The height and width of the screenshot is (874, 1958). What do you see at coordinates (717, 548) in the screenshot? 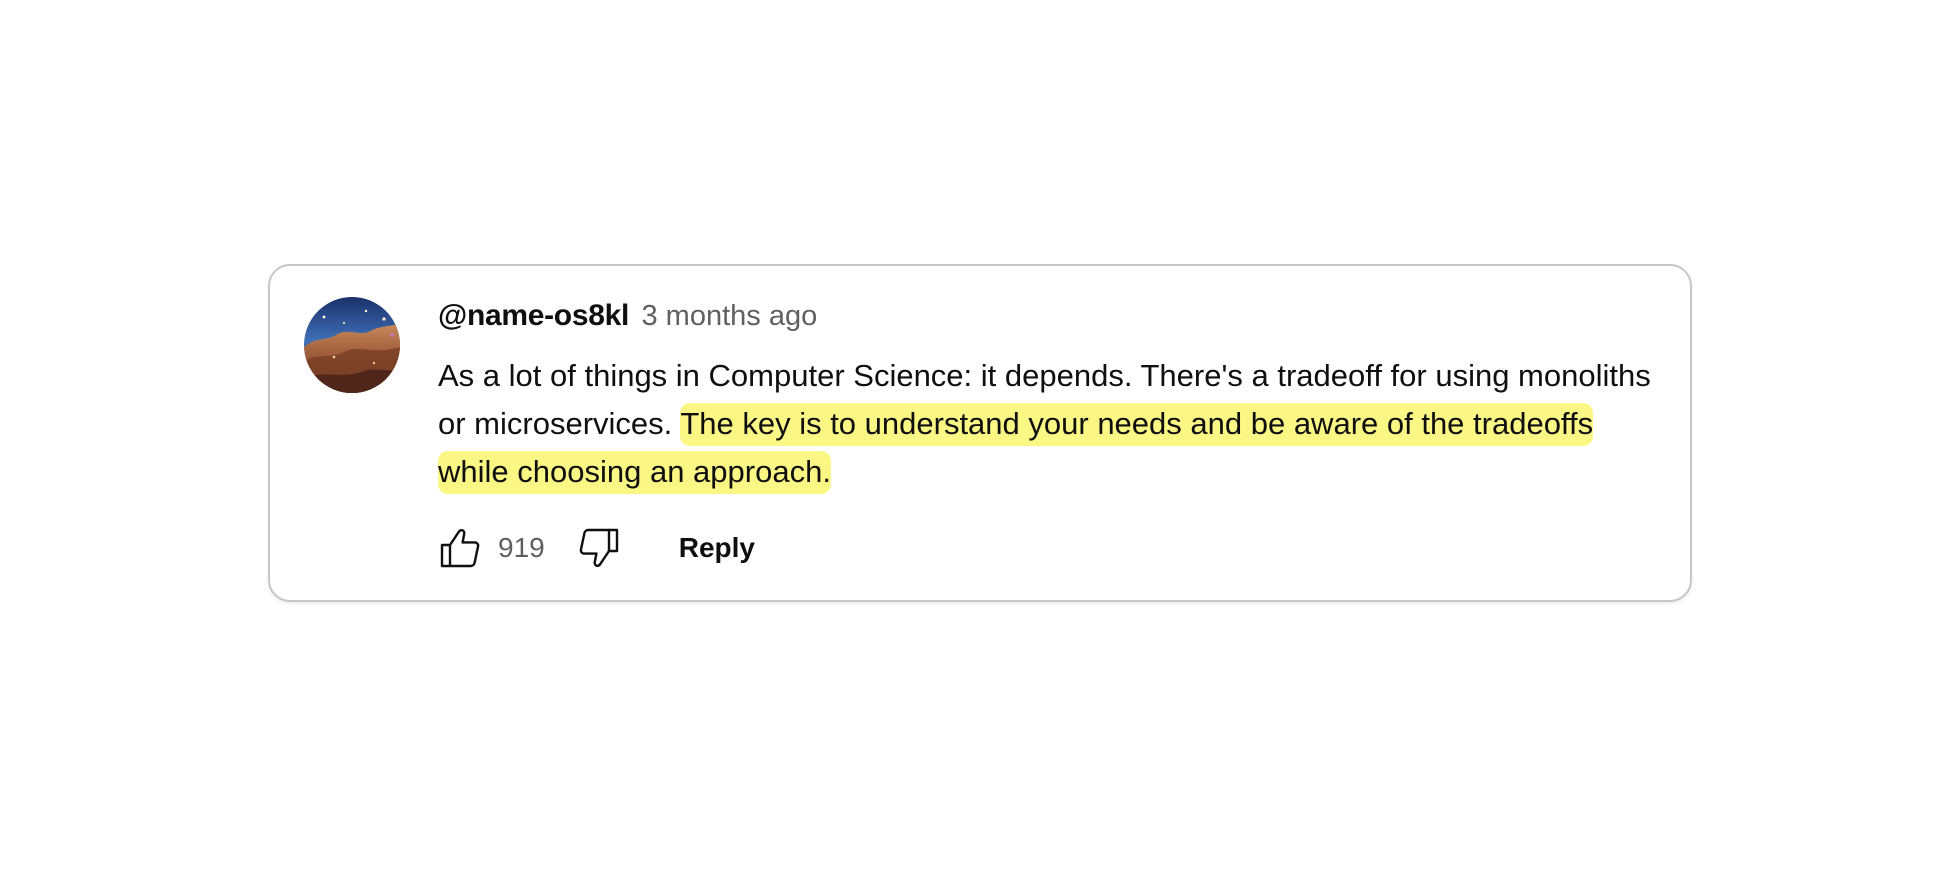
I see `reply-button: Reply` at bounding box center [717, 548].